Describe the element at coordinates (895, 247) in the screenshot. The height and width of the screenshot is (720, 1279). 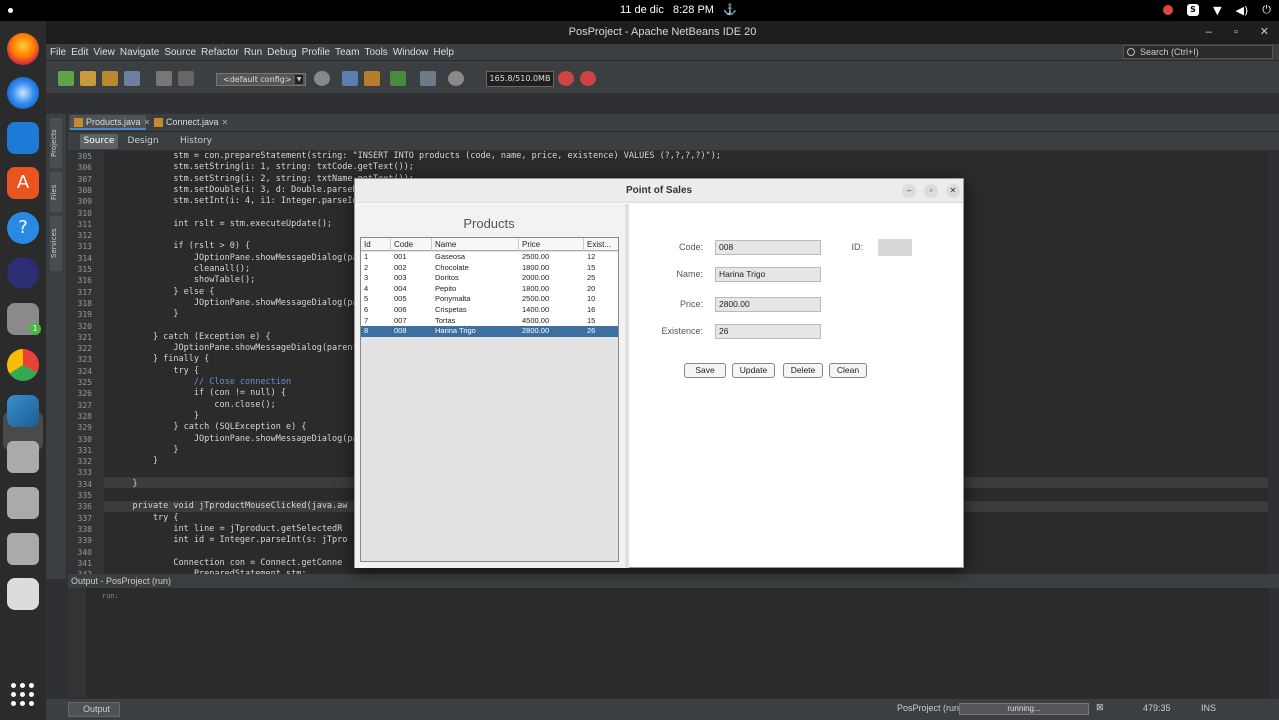
I see `id-field` at that location.